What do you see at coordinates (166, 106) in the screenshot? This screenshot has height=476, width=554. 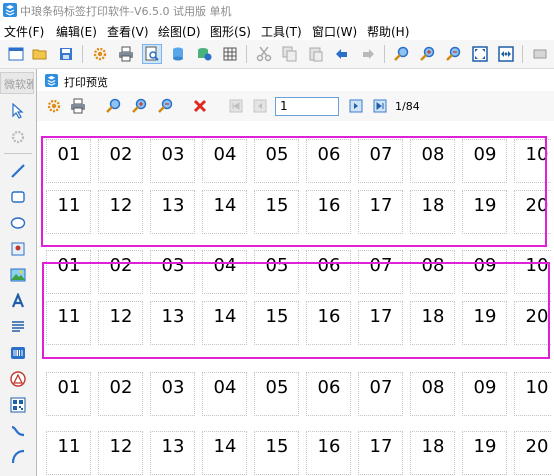 I see `preview-zoom-out-button` at bounding box center [166, 106].